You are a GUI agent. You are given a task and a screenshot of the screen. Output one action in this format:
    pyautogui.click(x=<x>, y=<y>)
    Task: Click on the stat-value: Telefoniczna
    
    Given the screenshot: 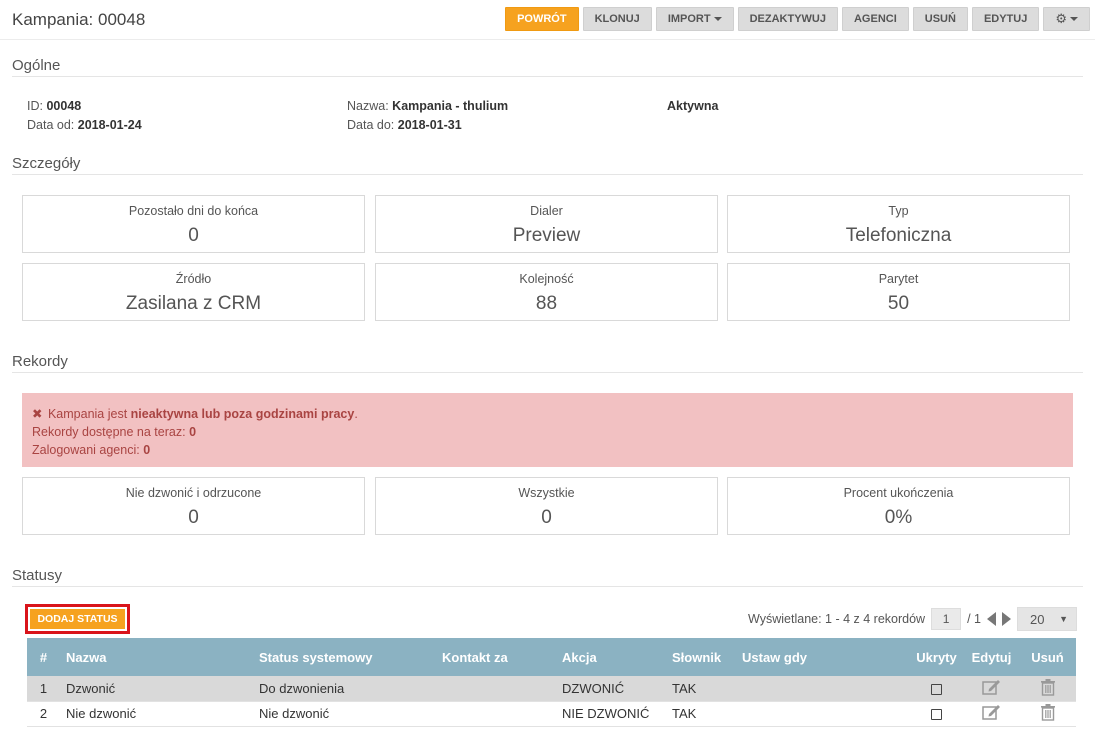 What is the action you would take?
    pyautogui.click(x=898, y=235)
    